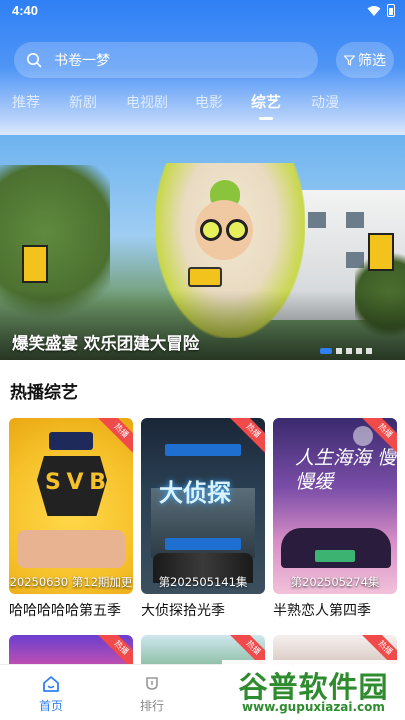 The image size is (405, 720). I want to click on poster-art, so click(71, 549).